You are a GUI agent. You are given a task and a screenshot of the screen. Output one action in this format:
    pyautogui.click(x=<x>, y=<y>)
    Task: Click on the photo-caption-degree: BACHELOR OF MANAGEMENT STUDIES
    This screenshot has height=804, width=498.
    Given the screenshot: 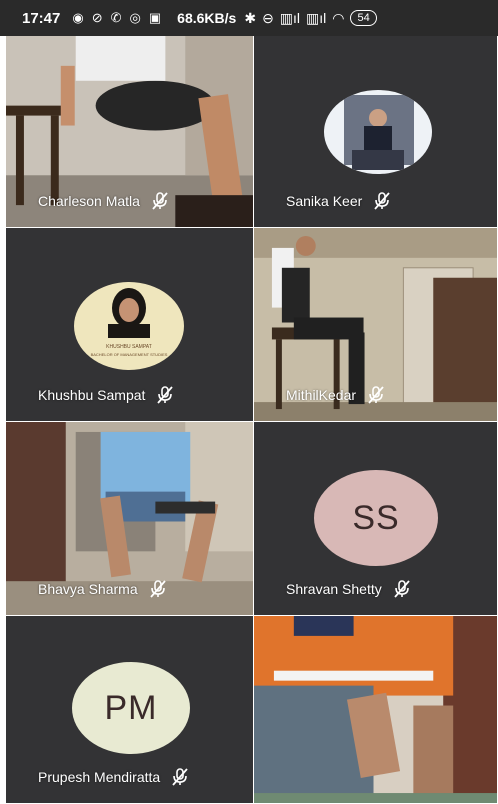 What is the action you would take?
    pyautogui.click(x=129, y=354)
    